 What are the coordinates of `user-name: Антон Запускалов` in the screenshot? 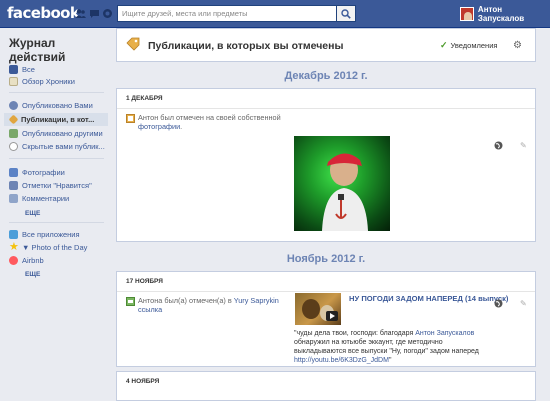 It's located at (501, 14).